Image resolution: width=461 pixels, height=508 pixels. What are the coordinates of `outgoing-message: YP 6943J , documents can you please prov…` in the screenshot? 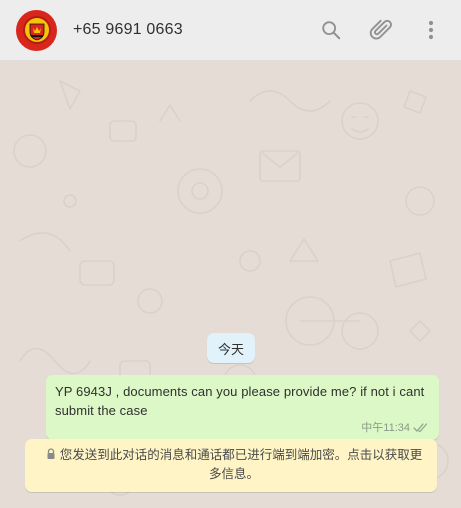 It's located at (242, 407).